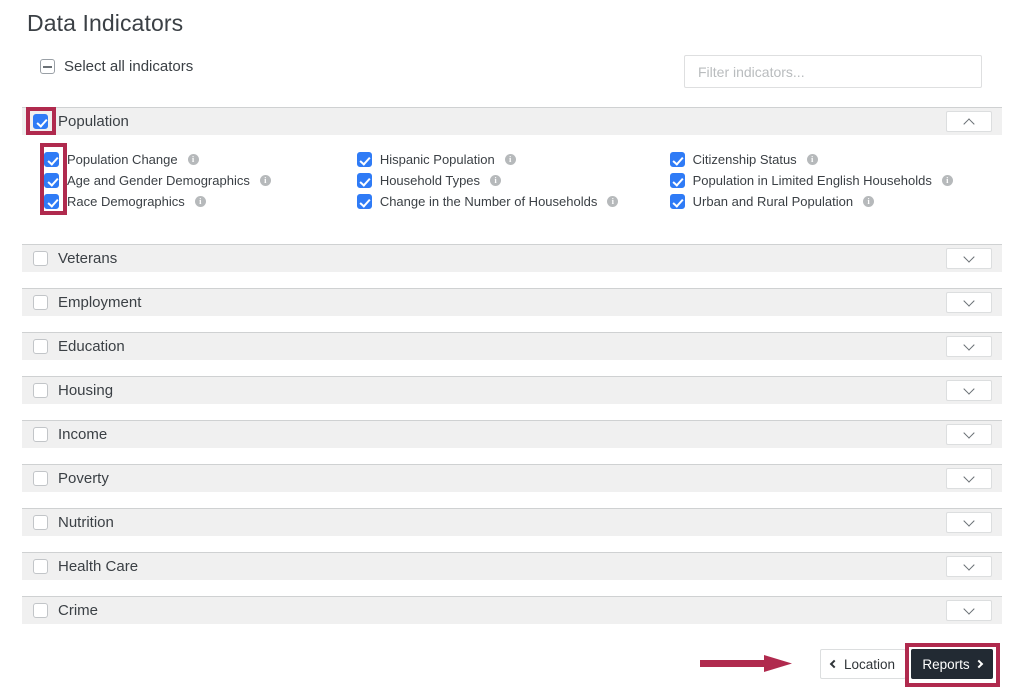 The height and width of the screenshot is (689, 1024). Describe the element at coordinates (158, 180) in the screenshot. I see `indicator-label: Age and Gender Demographics` at that location.